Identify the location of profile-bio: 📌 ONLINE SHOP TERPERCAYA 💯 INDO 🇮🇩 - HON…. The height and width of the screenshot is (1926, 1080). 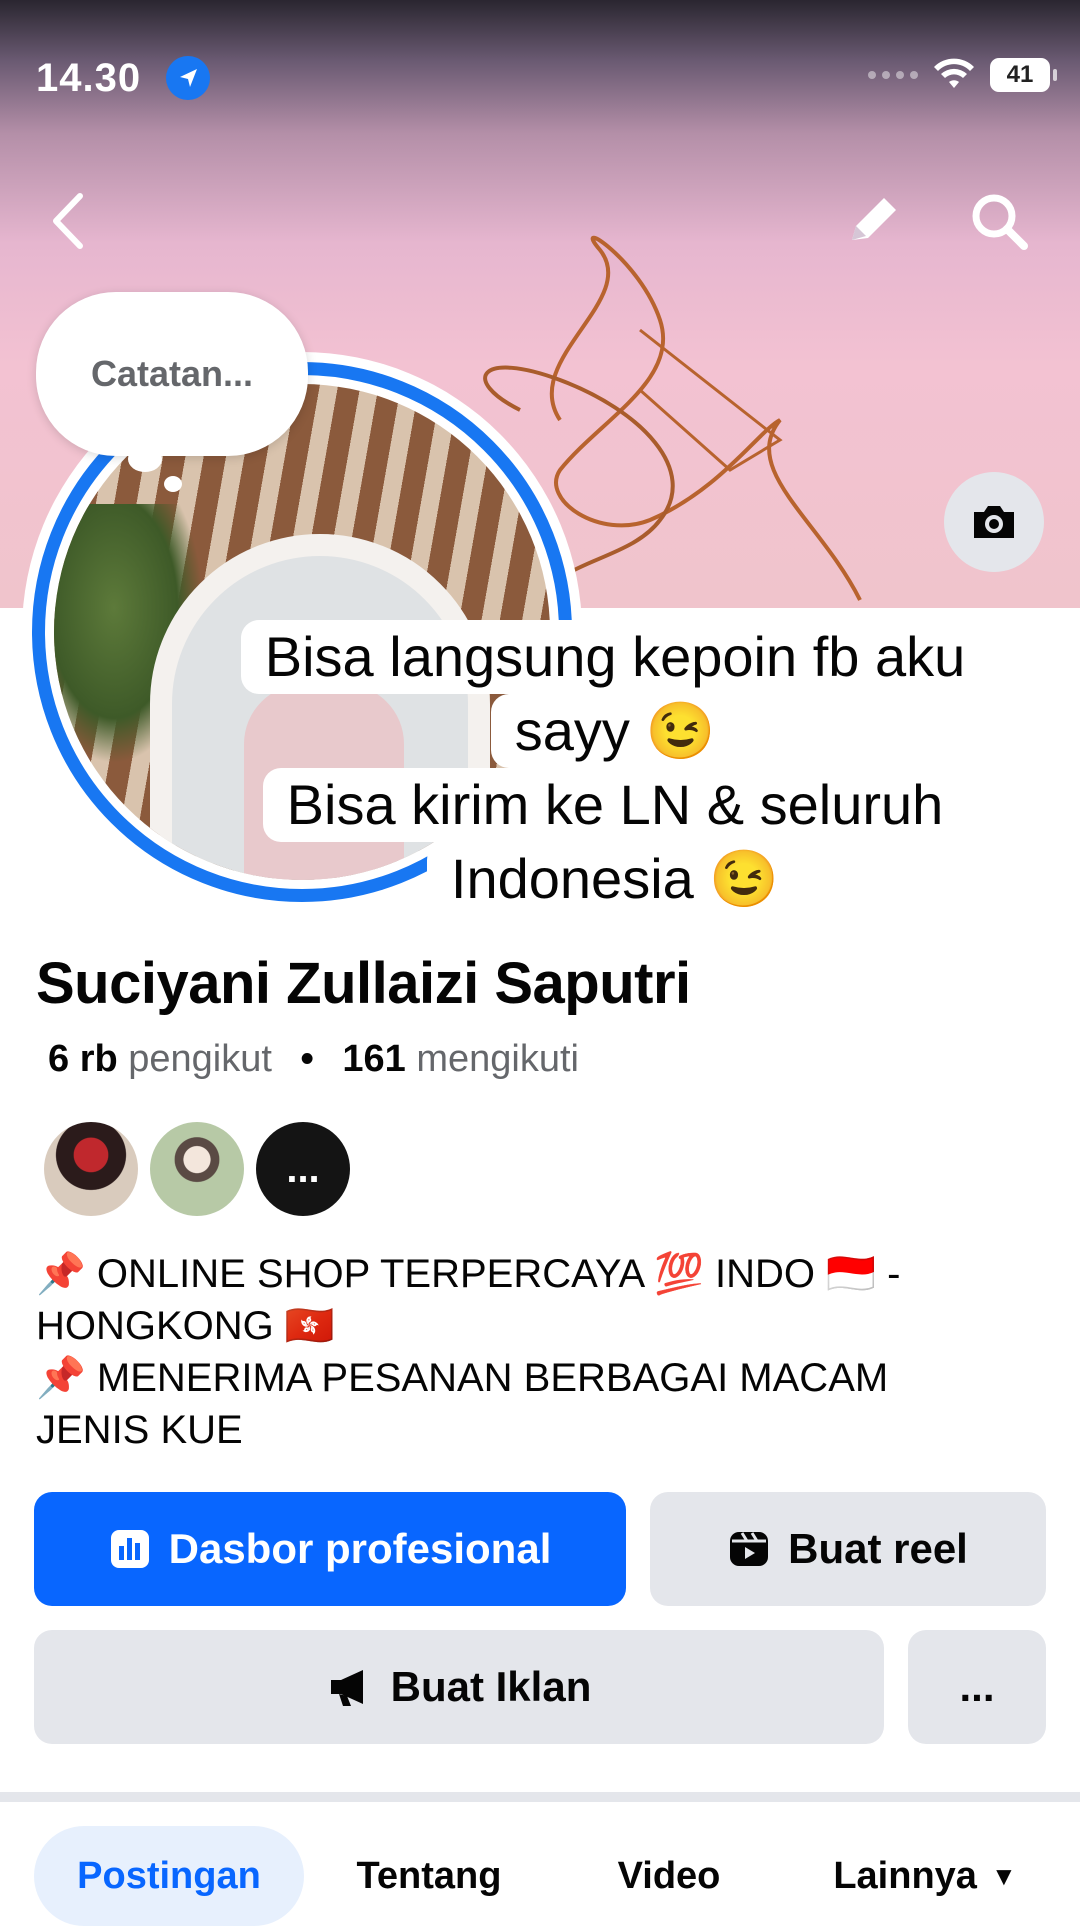
(541, 1352).